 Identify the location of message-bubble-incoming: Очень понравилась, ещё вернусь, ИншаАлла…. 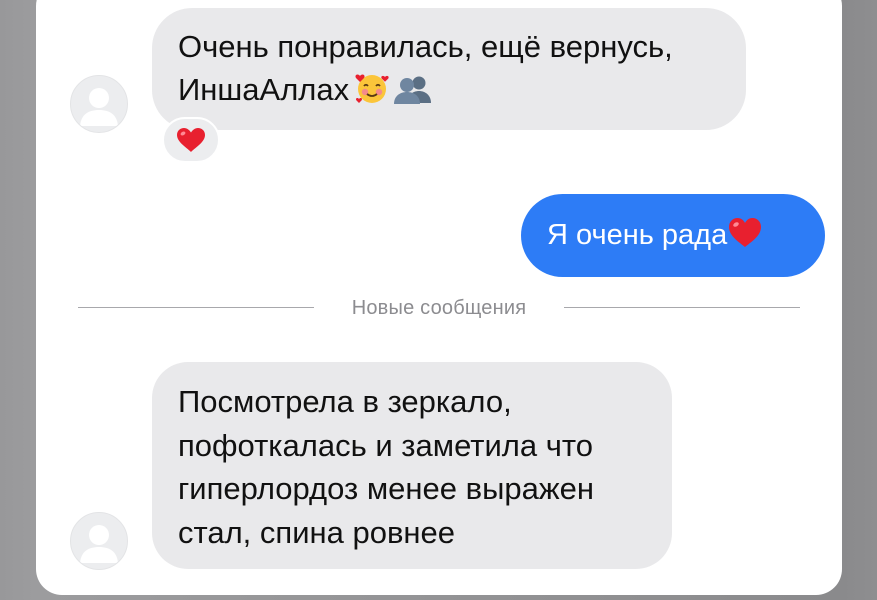
(449, 69).